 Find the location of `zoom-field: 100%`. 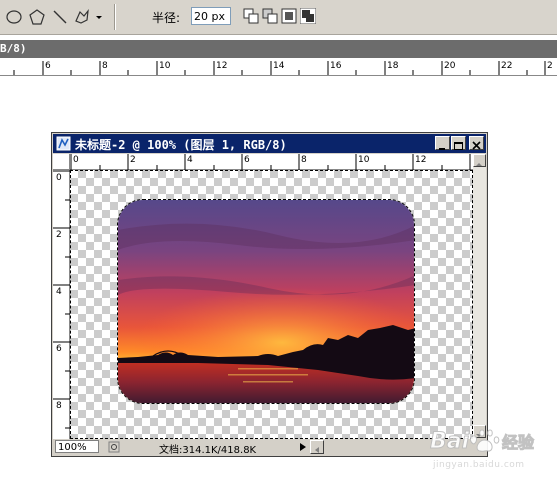

zoom-field: 100% is located at coordinates (77, 446).